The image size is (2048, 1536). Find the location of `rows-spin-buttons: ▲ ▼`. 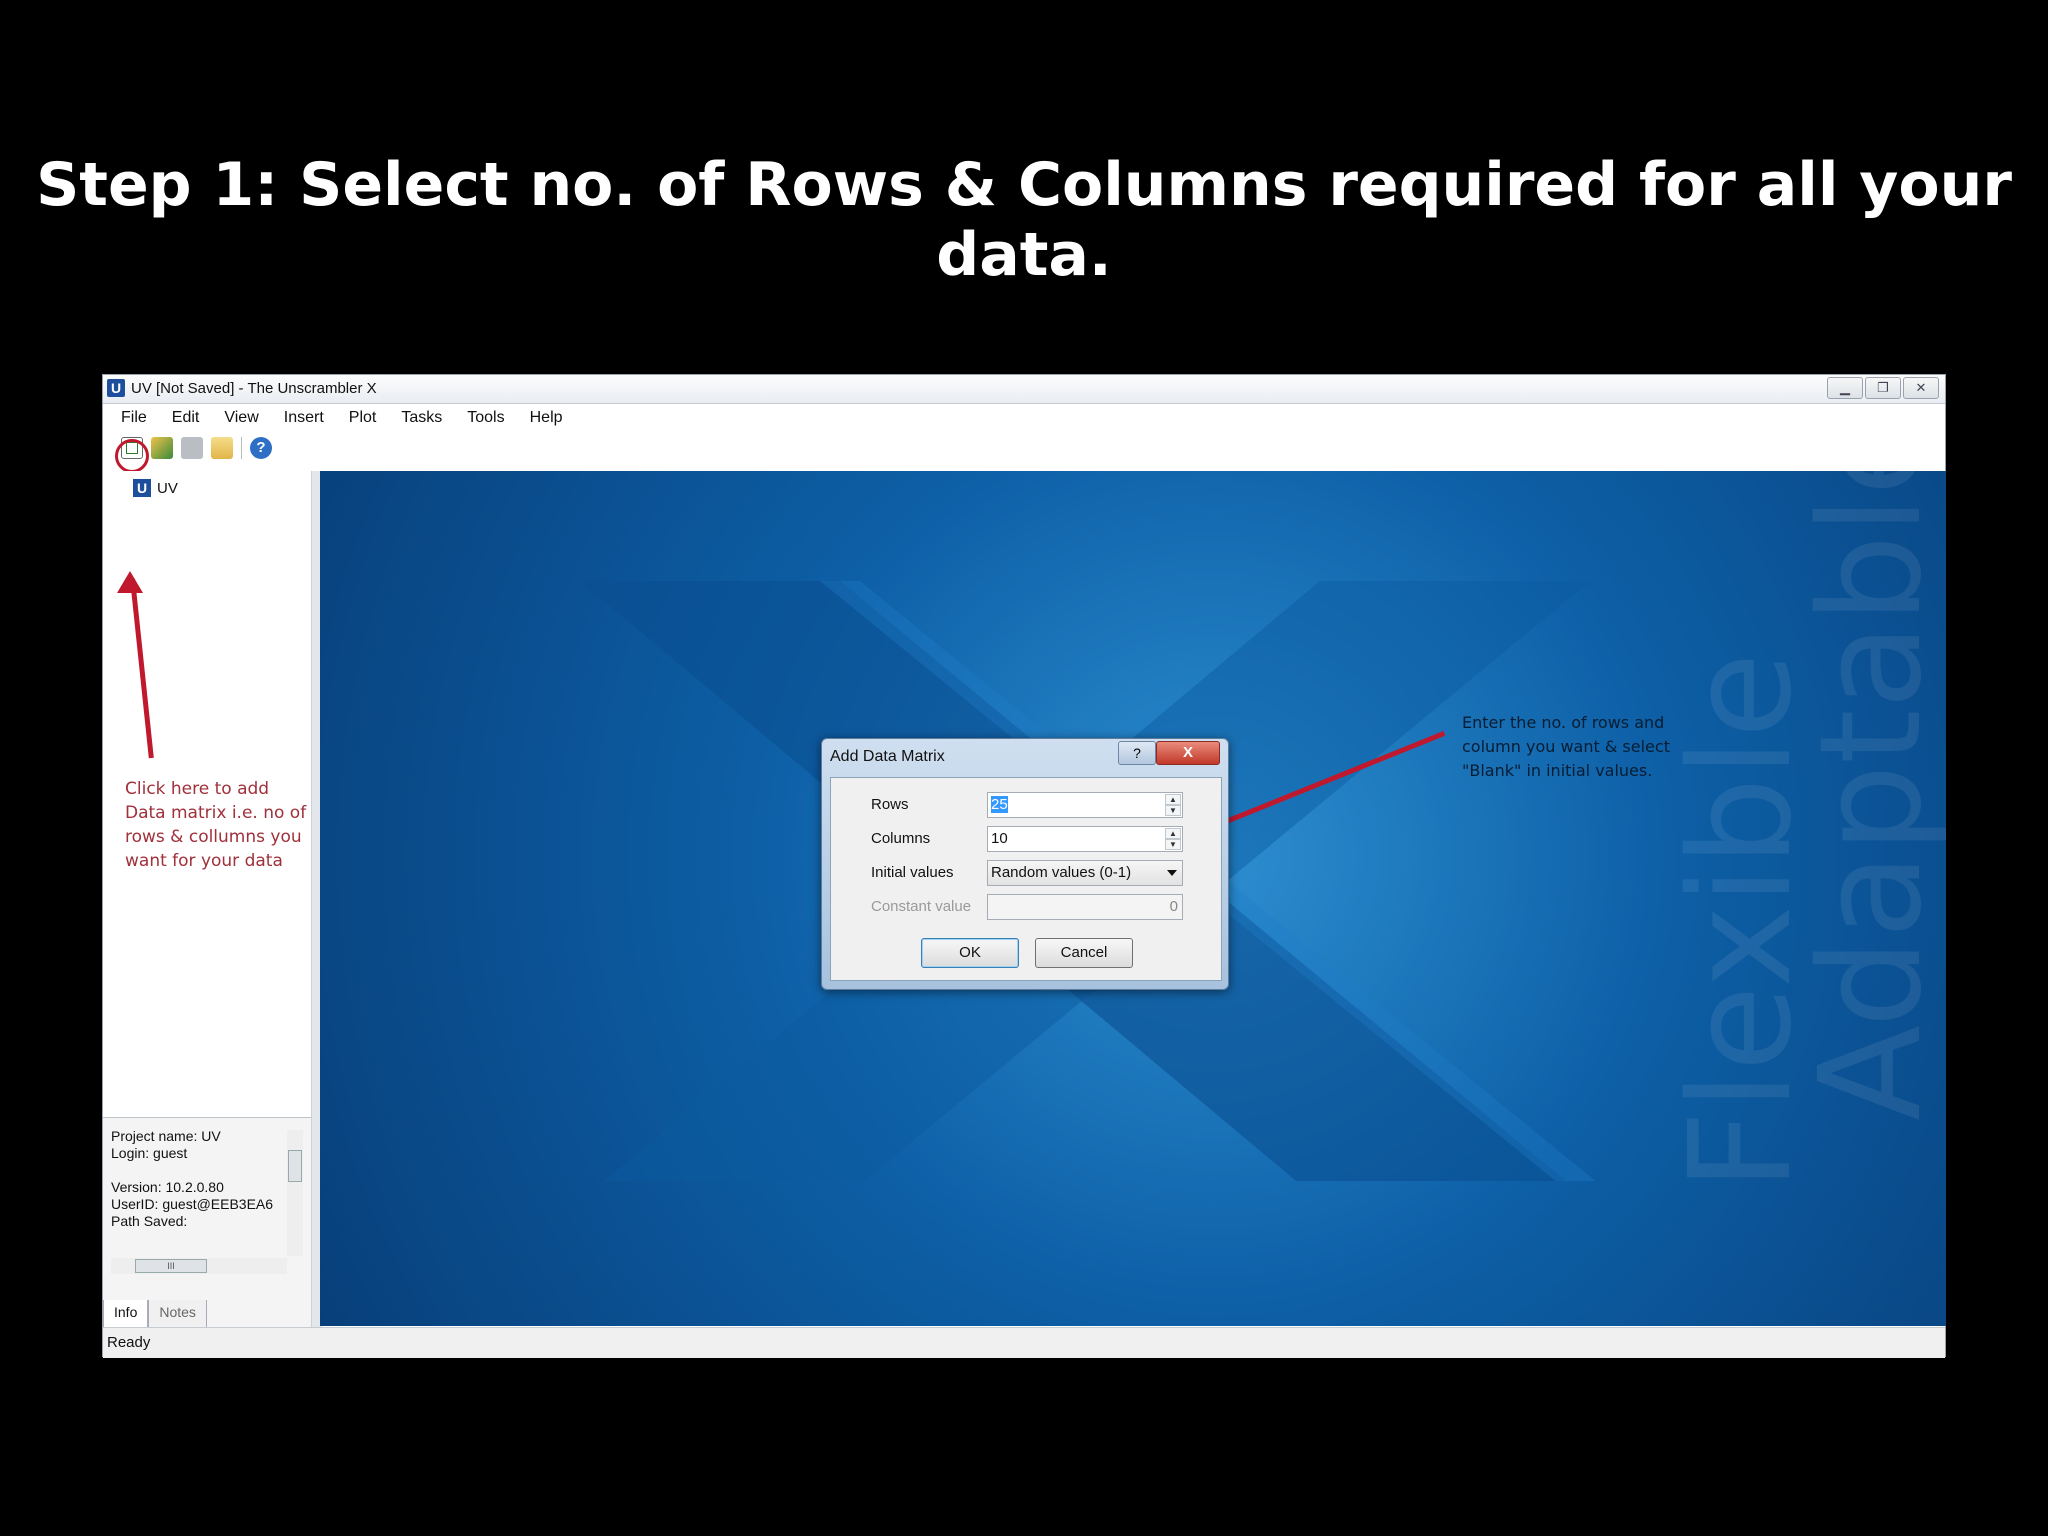

rows-spin-buttons: ▲ ▼ is located at coordinates (1173, 805).